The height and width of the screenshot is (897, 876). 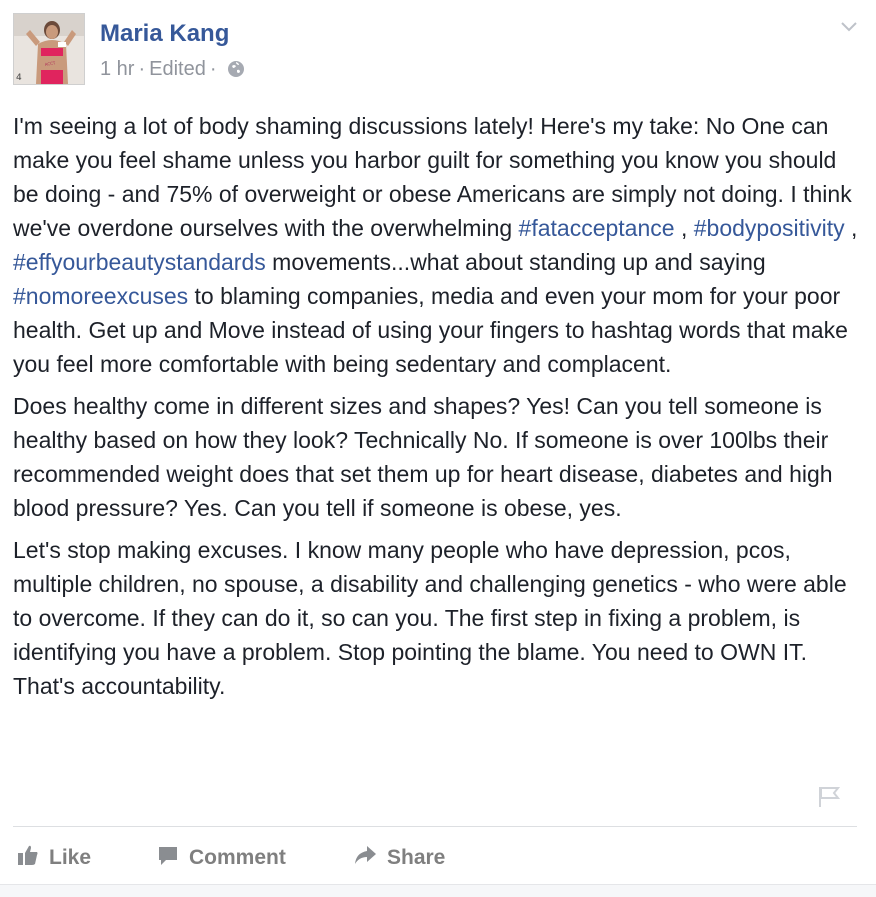 What do you see at coordinates (829, 797) in the screenshot?
I see `flag-icon` at bounding box center [829, 797].